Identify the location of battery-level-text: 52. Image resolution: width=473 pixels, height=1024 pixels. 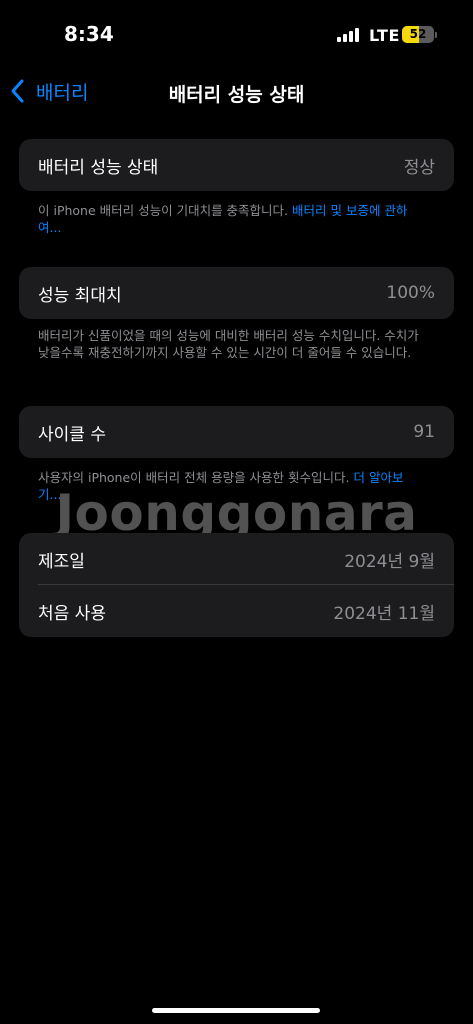
(418, 34).